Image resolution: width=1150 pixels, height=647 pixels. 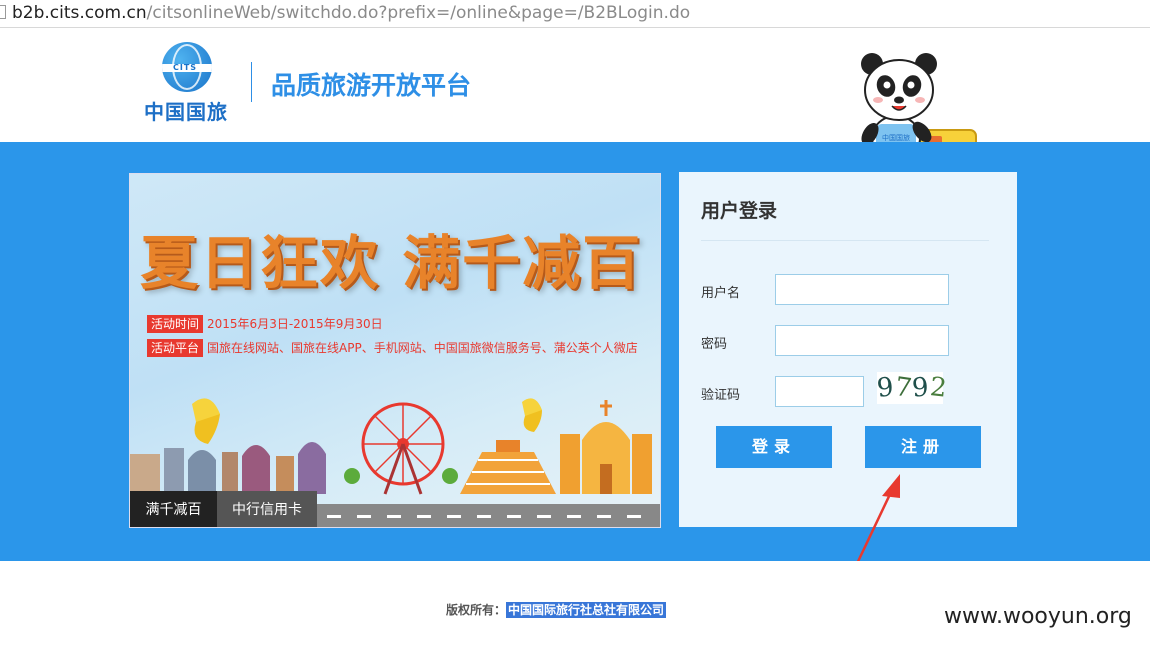 What do you see at coordinates (267, 509) in the screenshot?
I see `banner-tab-boc-credit-card: 中行信用卡` at bounding box center [267, 509].